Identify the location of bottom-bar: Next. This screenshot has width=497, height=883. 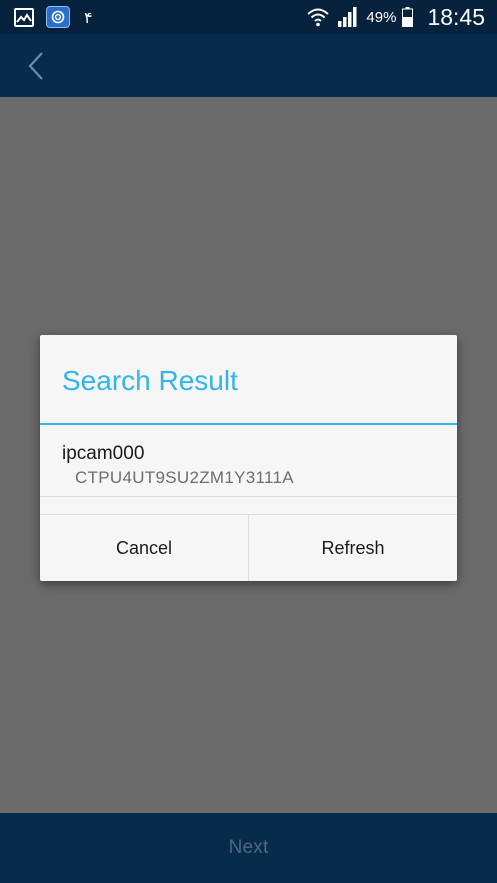
(248, 848).